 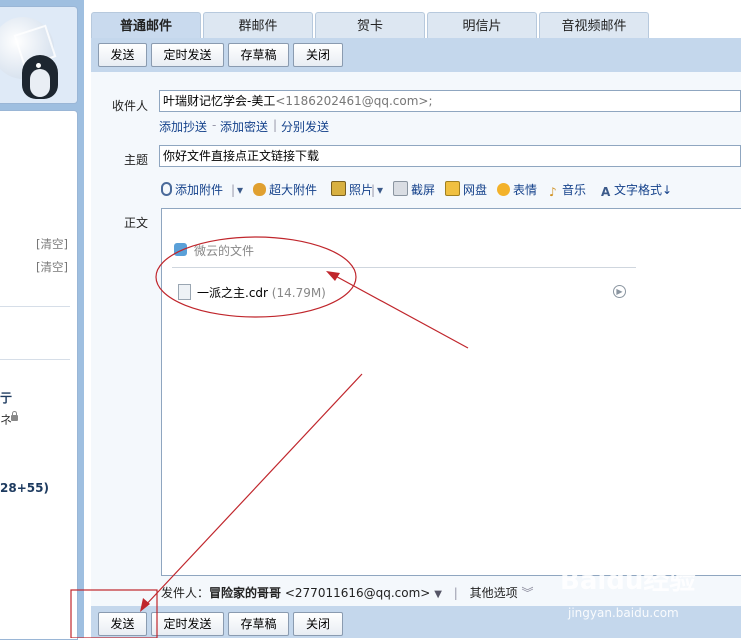 I want to click on text-format-button: A 文字格式↓, so click(x=636, y=190).